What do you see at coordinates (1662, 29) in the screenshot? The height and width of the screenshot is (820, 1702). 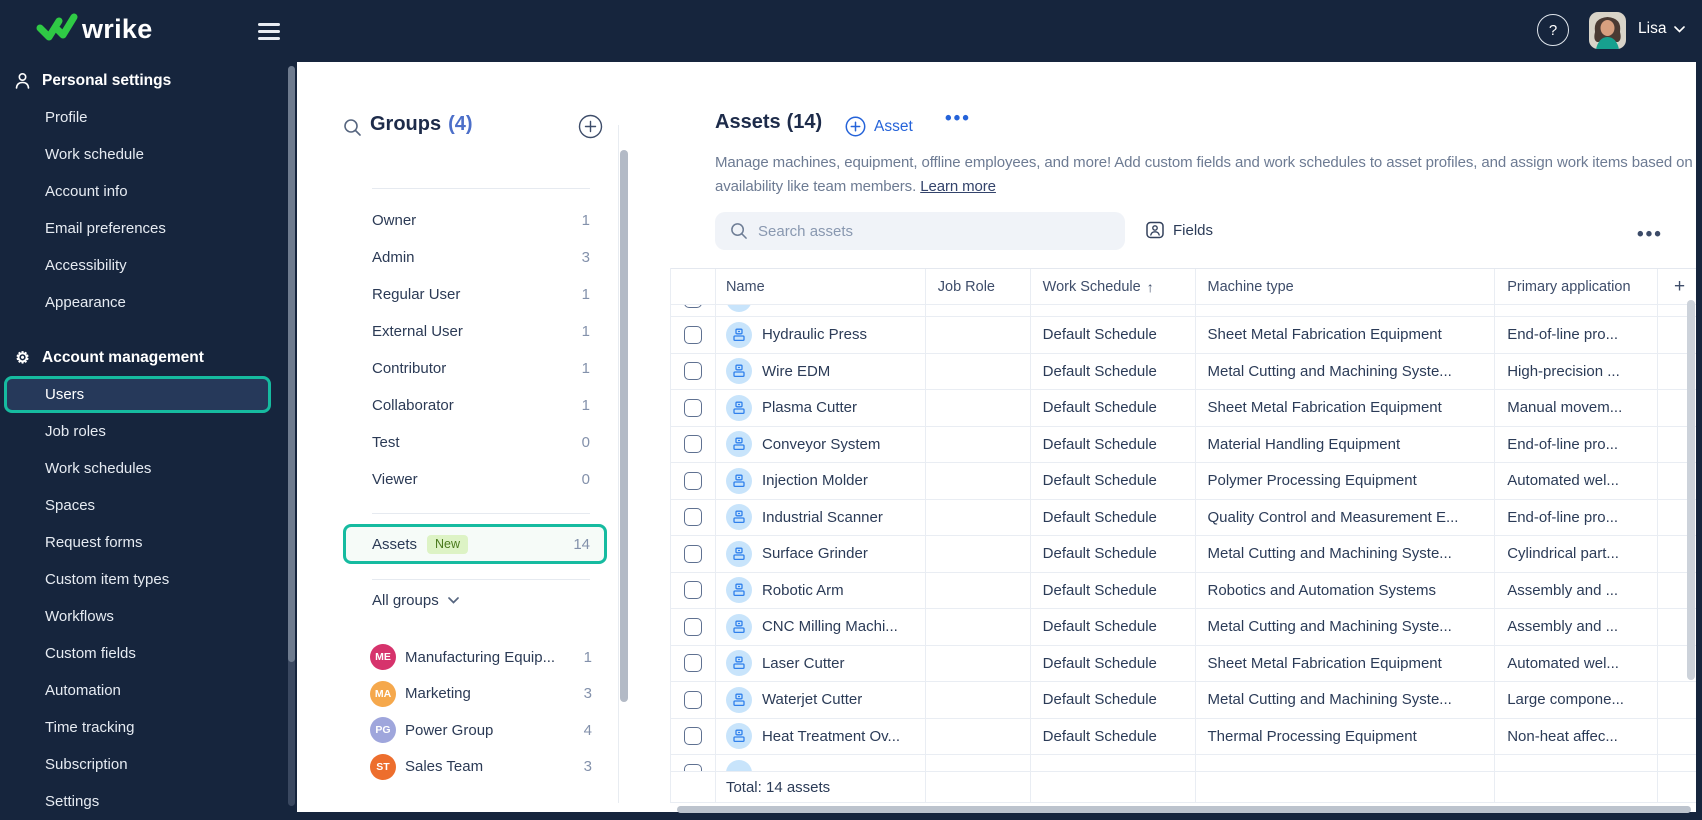 I see `user-menu: Lisa` at bounding box center [1662, 29].